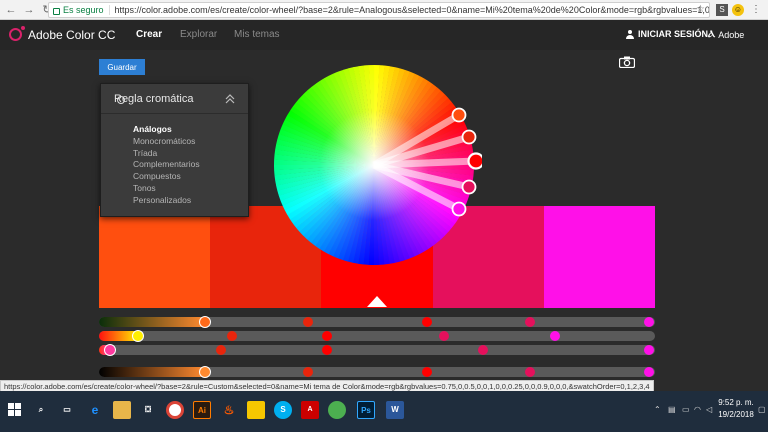  I want to click on rule-option-custom: Personalizados, so click(190, 201).